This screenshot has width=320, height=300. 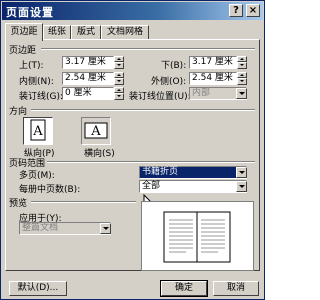 I want to click on inside-margin-spinner, so click(x=119, y=78).